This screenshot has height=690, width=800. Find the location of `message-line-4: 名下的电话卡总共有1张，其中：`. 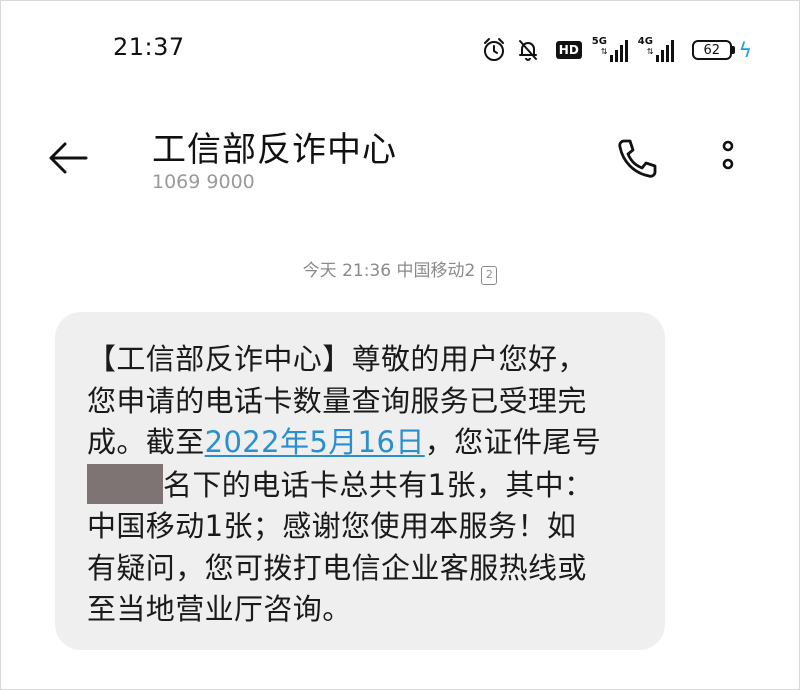

message-line-4: 名下的电话卡总共有1张，其中： is located at coordinates (361, 485).